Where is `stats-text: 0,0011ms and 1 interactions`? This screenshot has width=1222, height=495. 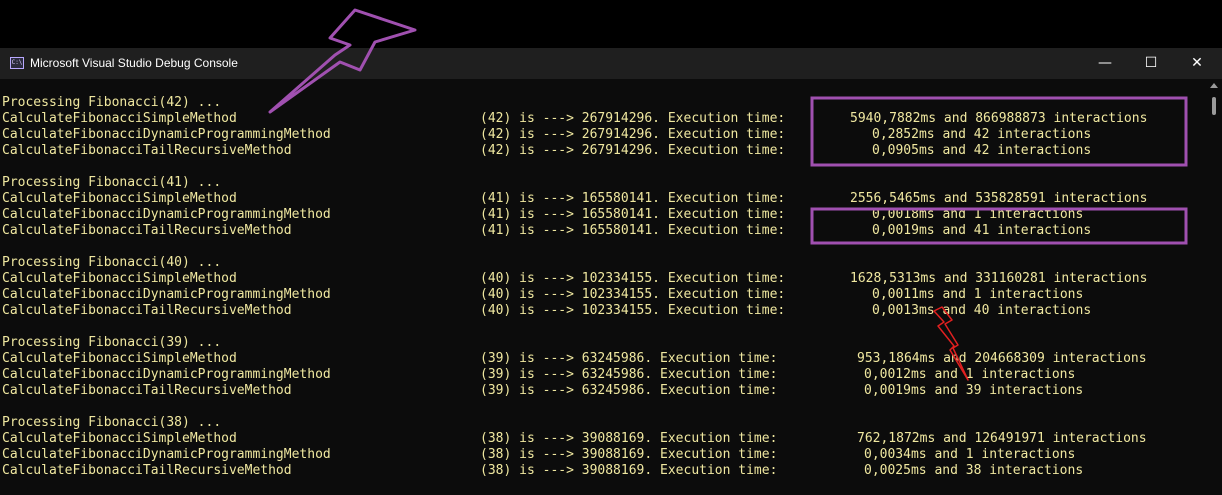 stats-text: 0,0011ms and 1 interactions is located at coordinates (978, 294).